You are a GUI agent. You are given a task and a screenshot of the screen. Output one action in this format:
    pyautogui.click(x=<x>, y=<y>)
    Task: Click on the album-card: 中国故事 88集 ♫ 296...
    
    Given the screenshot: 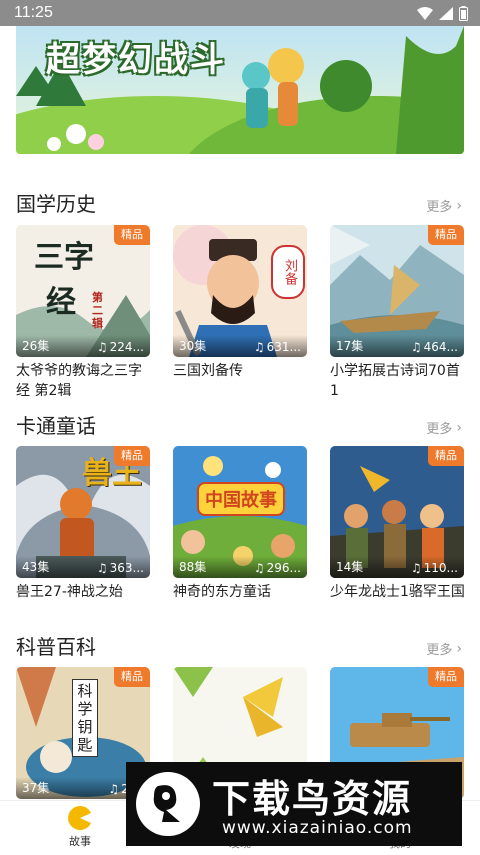 What is the action you would take?
    pyautogui.click(x=240, y=512)
    